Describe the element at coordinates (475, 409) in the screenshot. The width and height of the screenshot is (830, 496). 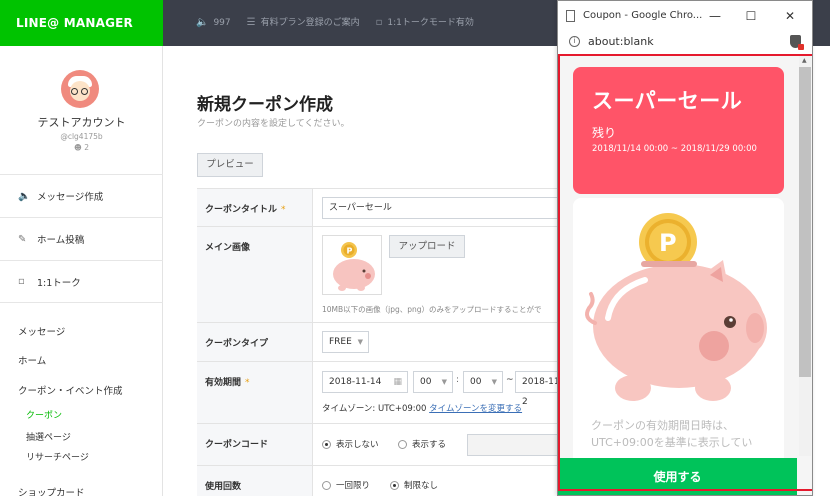
I see `timezone-change-link: タイムゾーンを変更する` at that location.